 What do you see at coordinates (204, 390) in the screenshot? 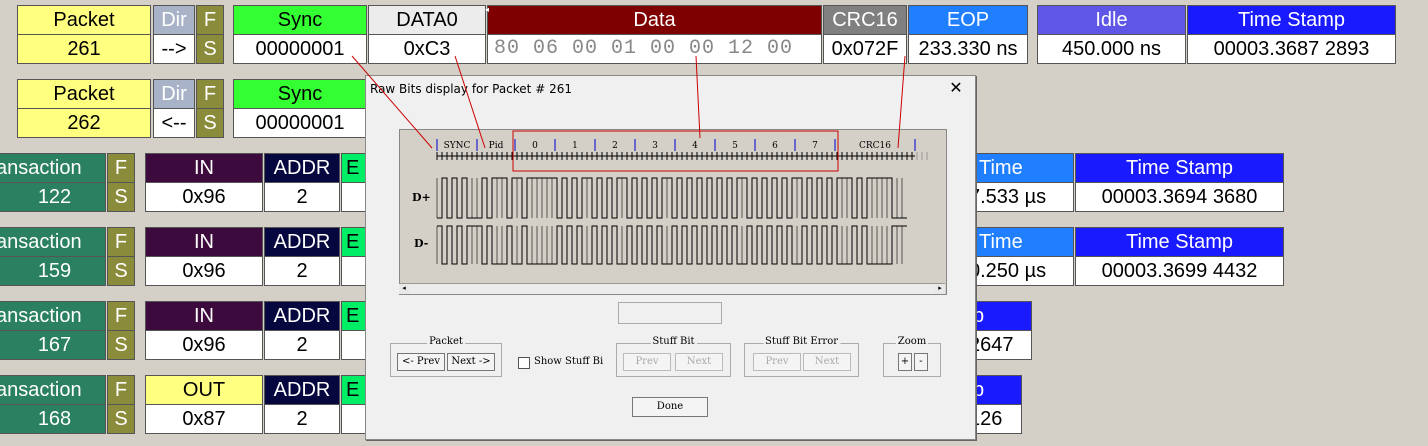
I see `token-header: OUT` at bounding box center [204, 390].